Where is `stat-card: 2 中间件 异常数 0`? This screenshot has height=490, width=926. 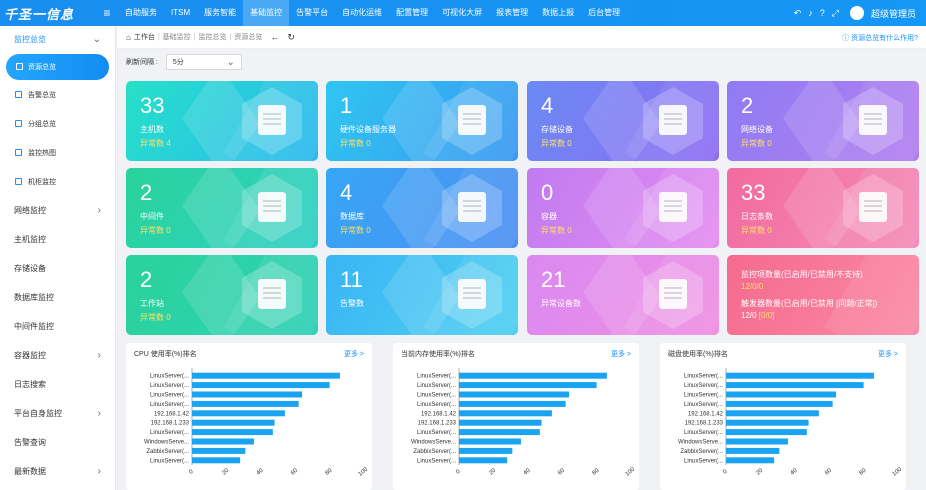
stat-card: 2 中间件 异常数 0 is located at coordinates (222, 208).